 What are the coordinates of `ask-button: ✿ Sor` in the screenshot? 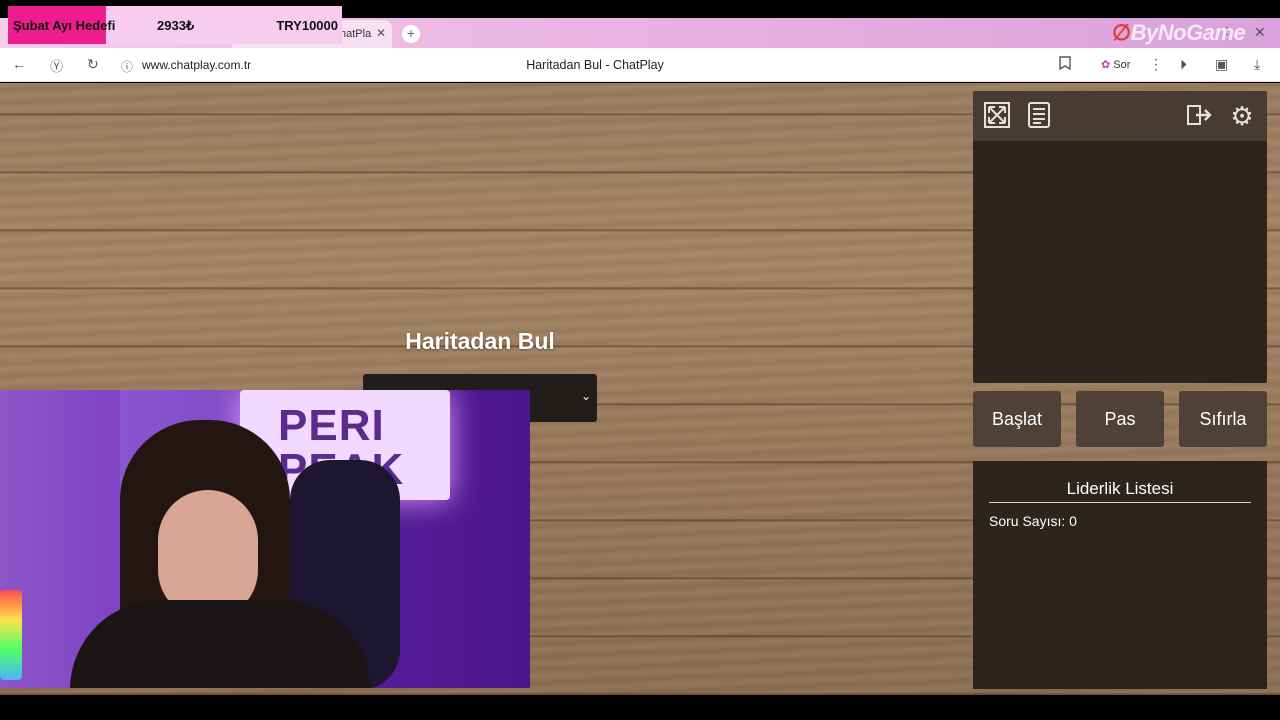 It's located at (1115, 64).